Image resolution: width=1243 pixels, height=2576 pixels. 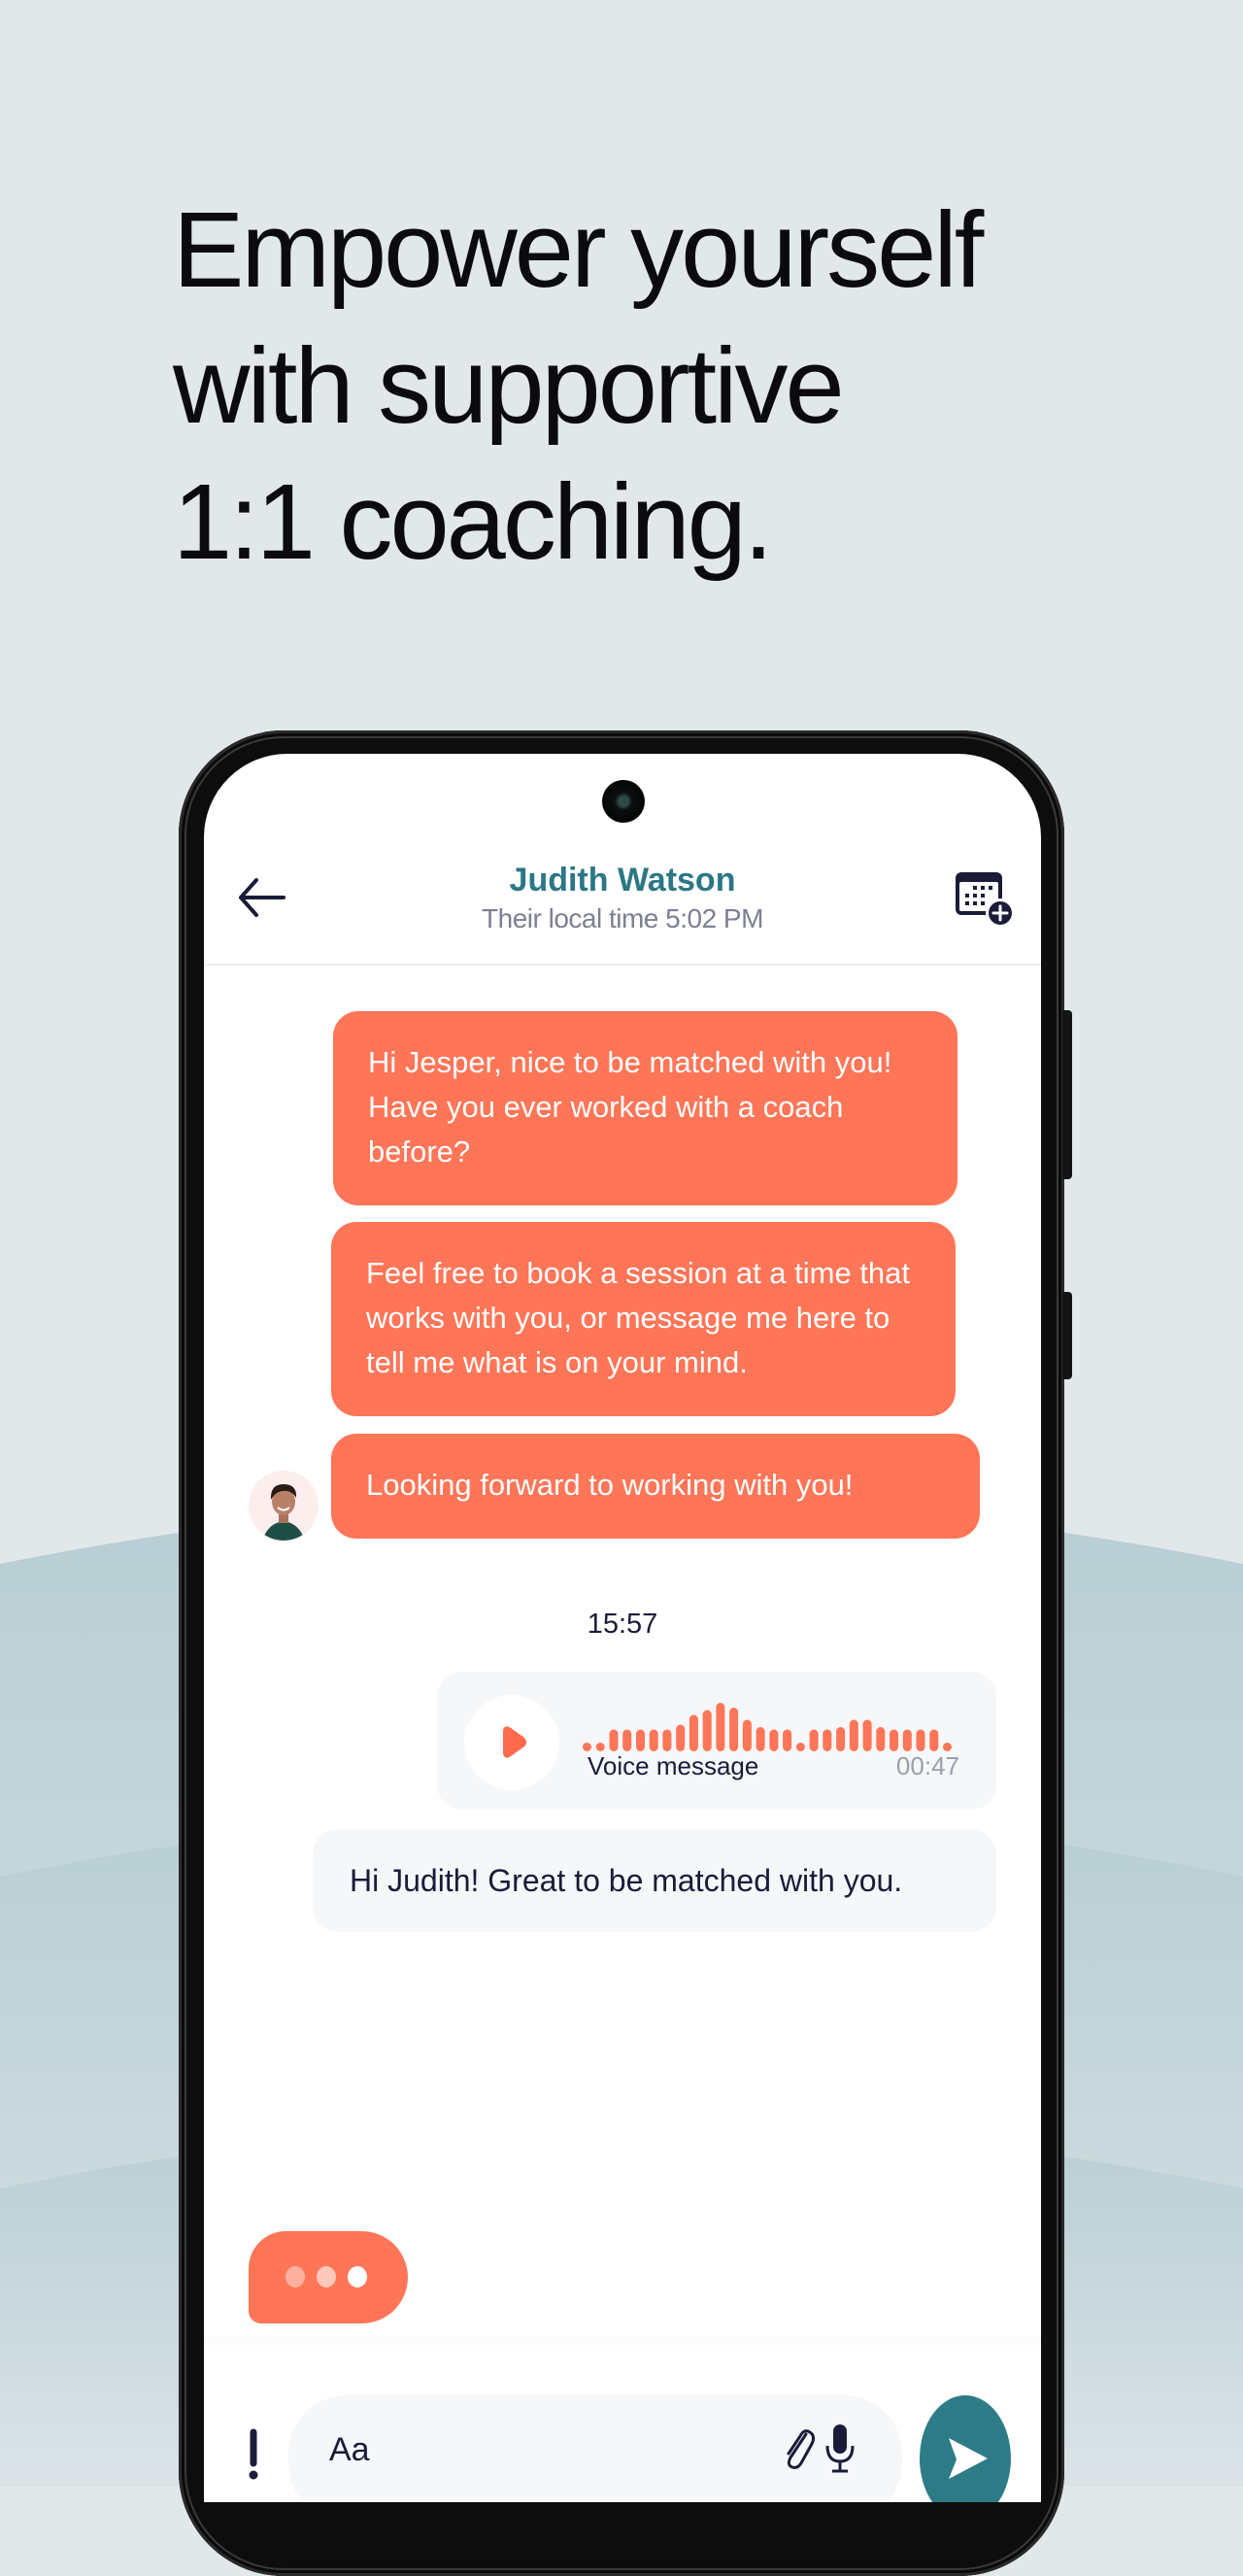 I want to click on play-icon, so click(x=514, y=1742).